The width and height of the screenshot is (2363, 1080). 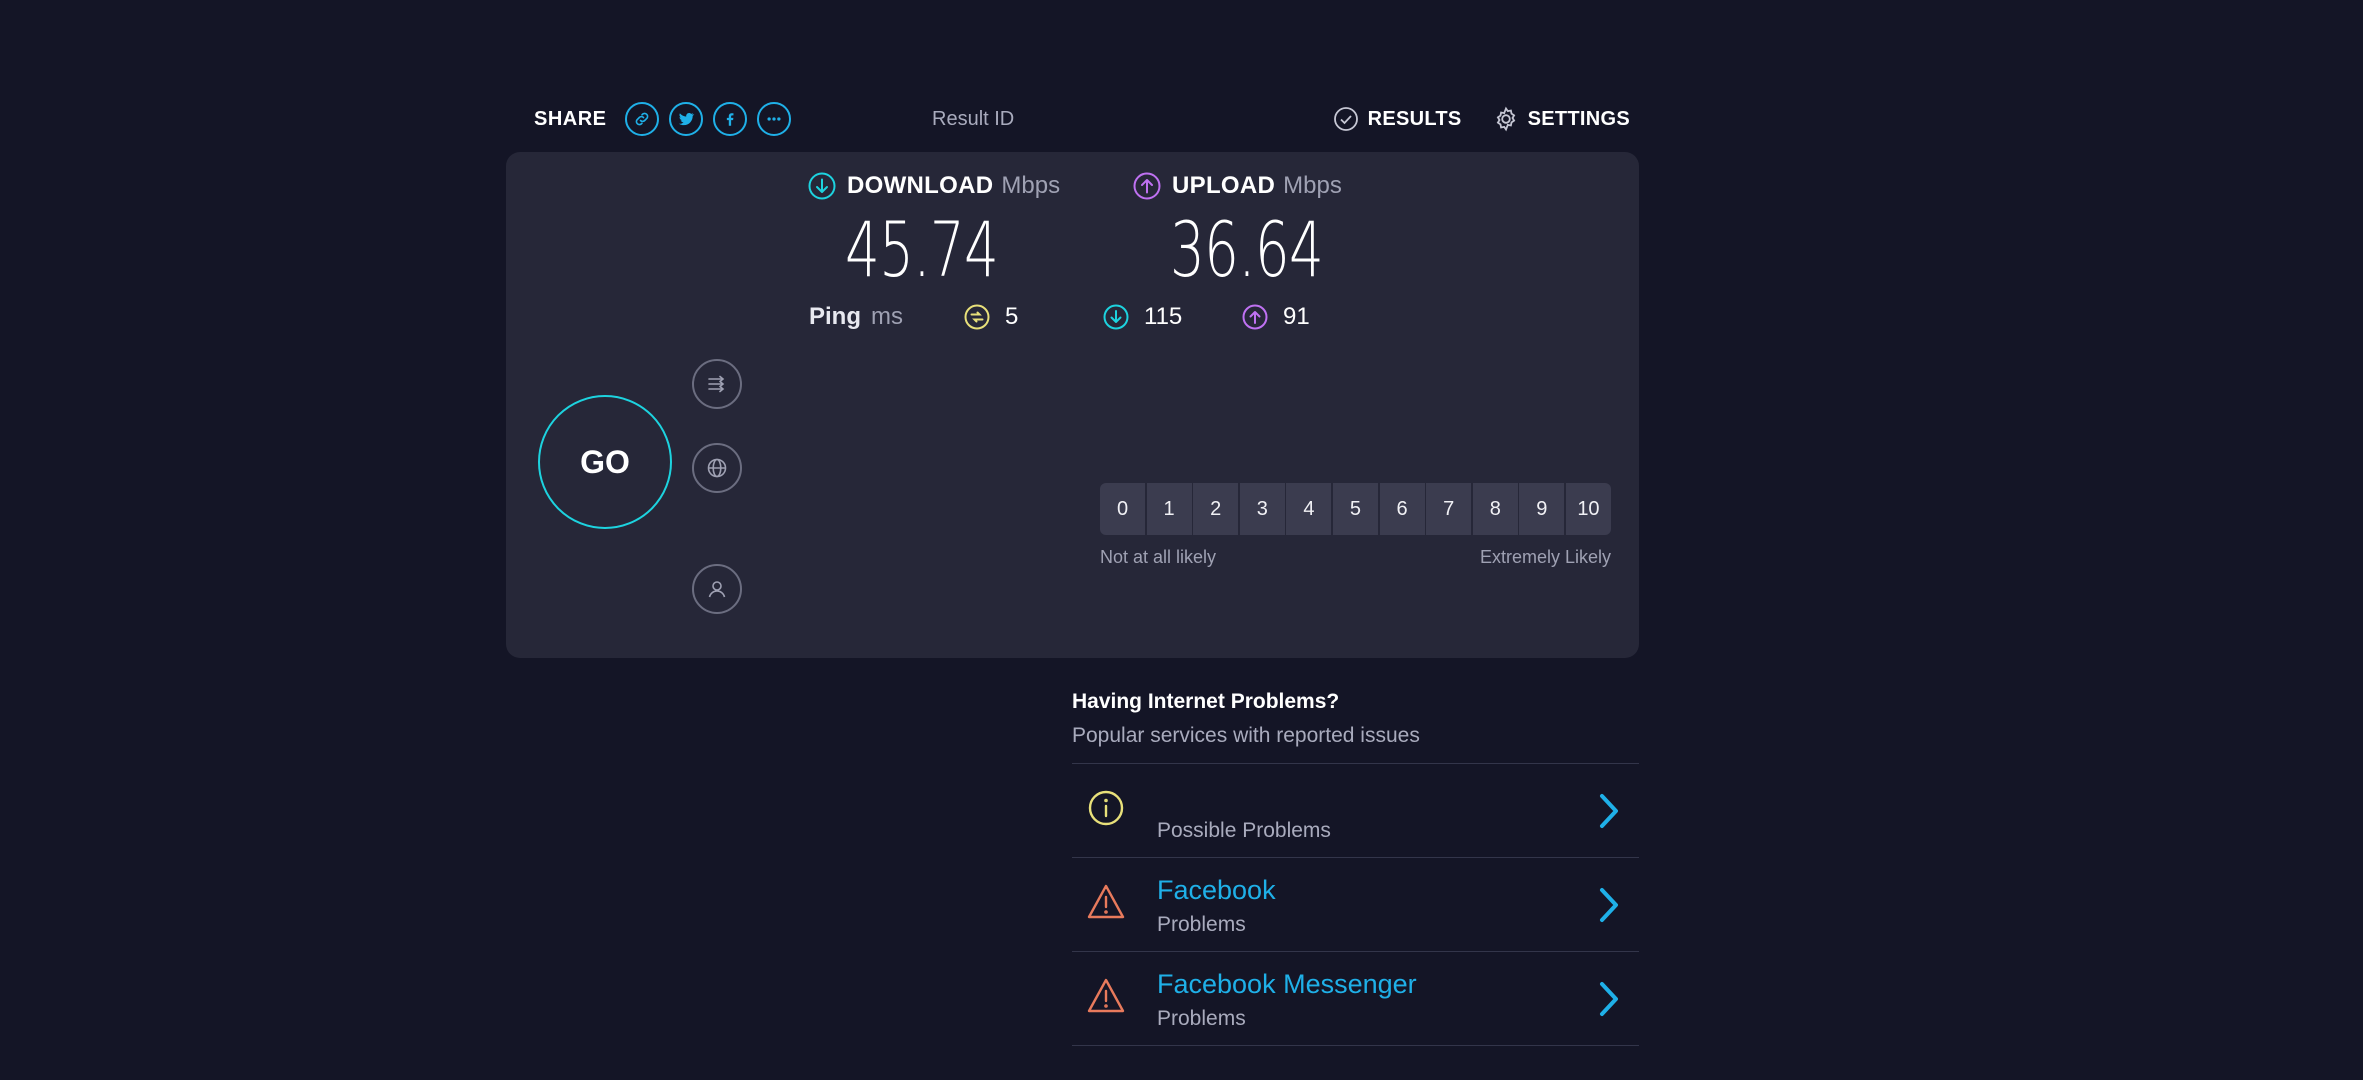 I want to click on share-more-button, so click(x=773, y=119).